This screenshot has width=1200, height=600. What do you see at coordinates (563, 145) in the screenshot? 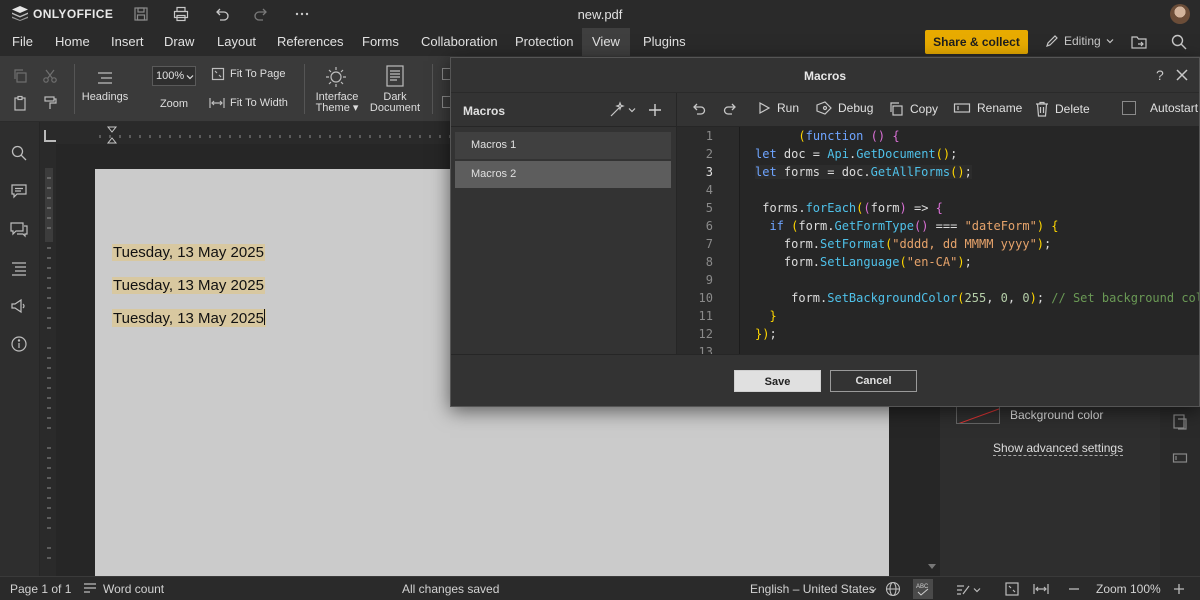
I see `macro-list-item: Macros 1` at bounding box center [563, 145].